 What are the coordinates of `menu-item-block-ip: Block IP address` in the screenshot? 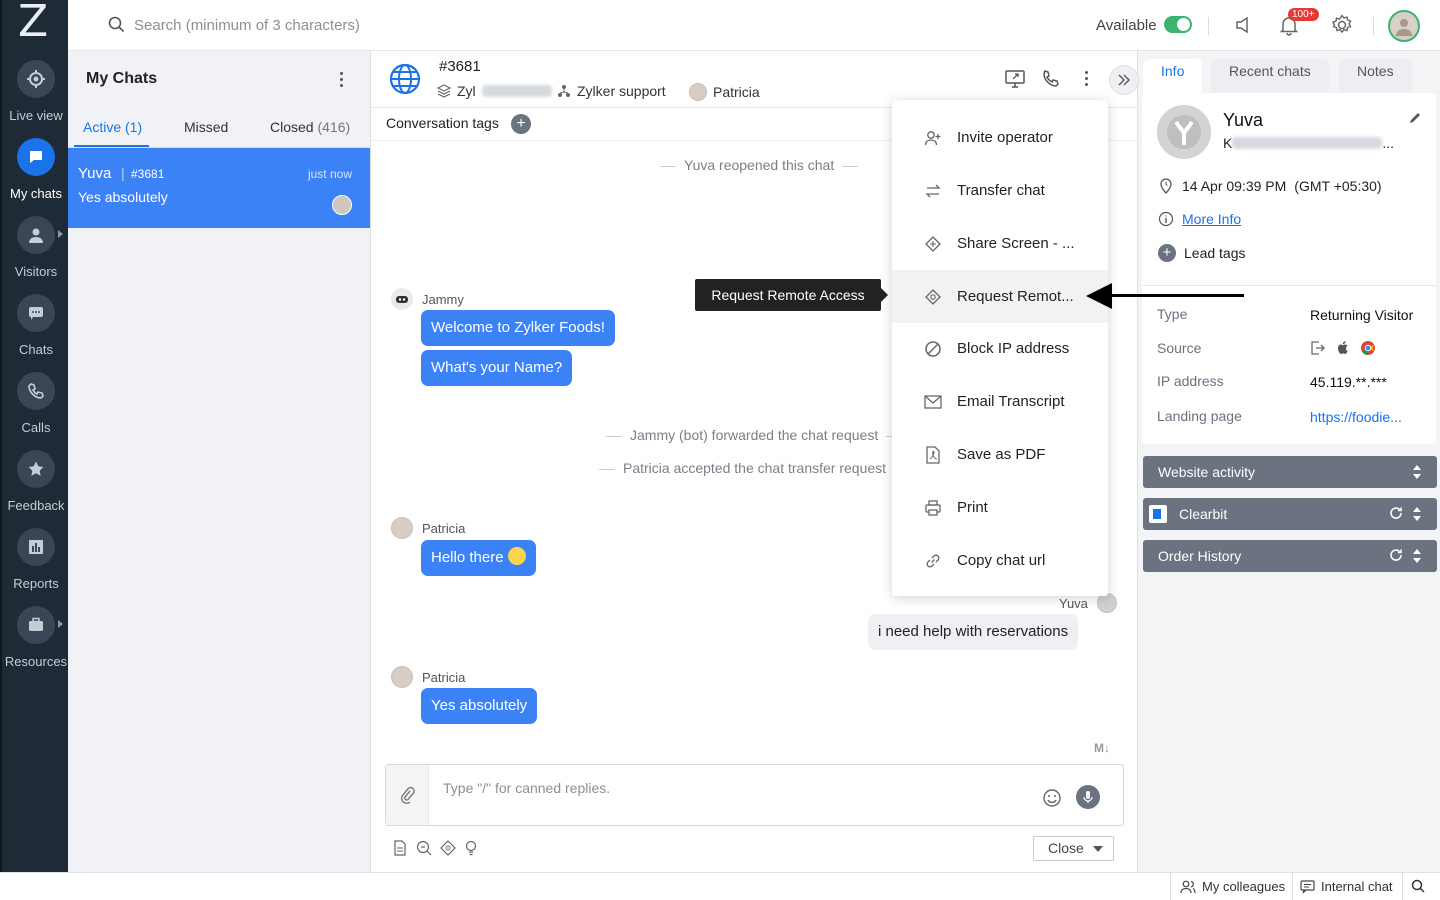 It's located at (1000, 348).